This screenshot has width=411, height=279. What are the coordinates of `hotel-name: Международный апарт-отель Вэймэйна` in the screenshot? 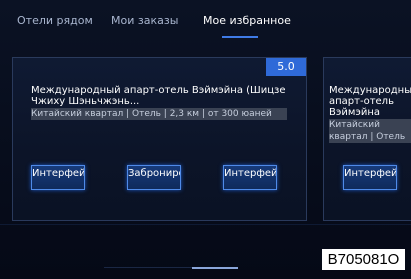 It's located at (370, 101).